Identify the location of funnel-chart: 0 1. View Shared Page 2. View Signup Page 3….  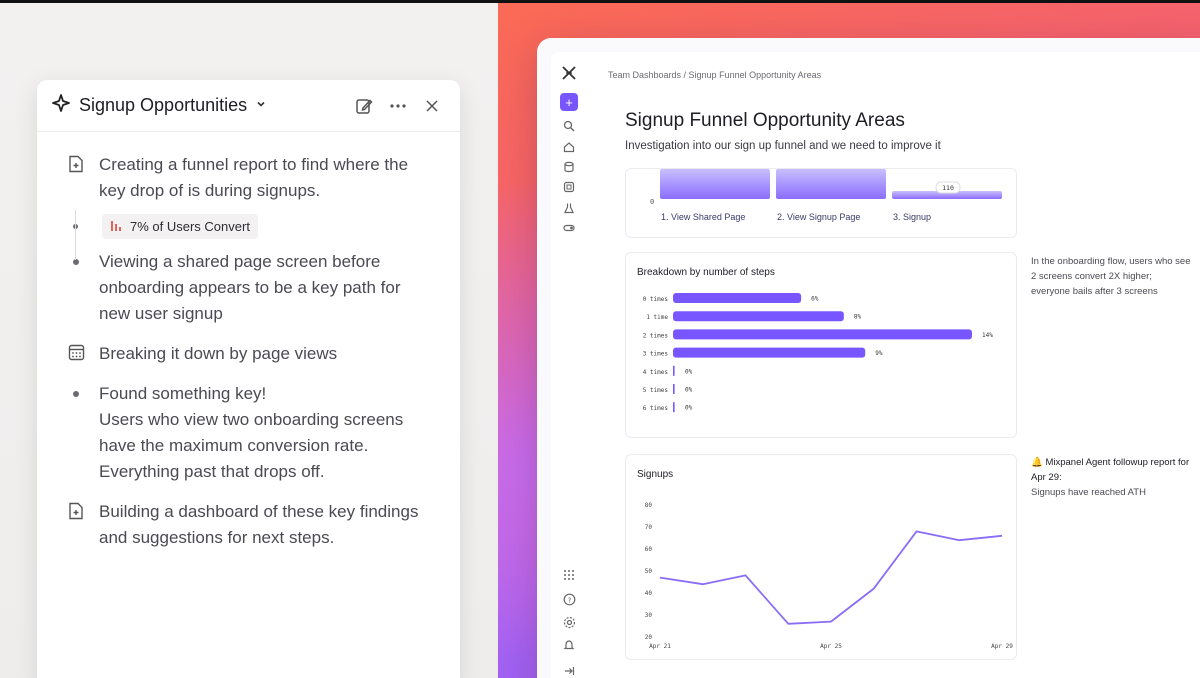
(826, 195).